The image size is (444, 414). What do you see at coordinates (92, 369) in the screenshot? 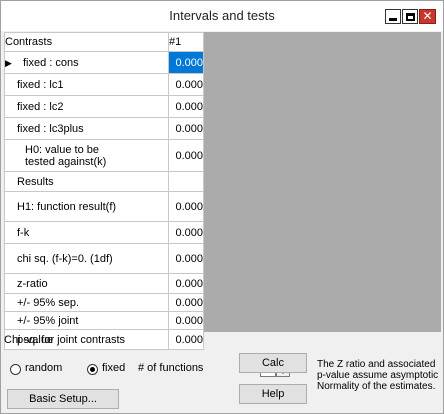
I see `fixed-radio` at bounding box center [92, 369].